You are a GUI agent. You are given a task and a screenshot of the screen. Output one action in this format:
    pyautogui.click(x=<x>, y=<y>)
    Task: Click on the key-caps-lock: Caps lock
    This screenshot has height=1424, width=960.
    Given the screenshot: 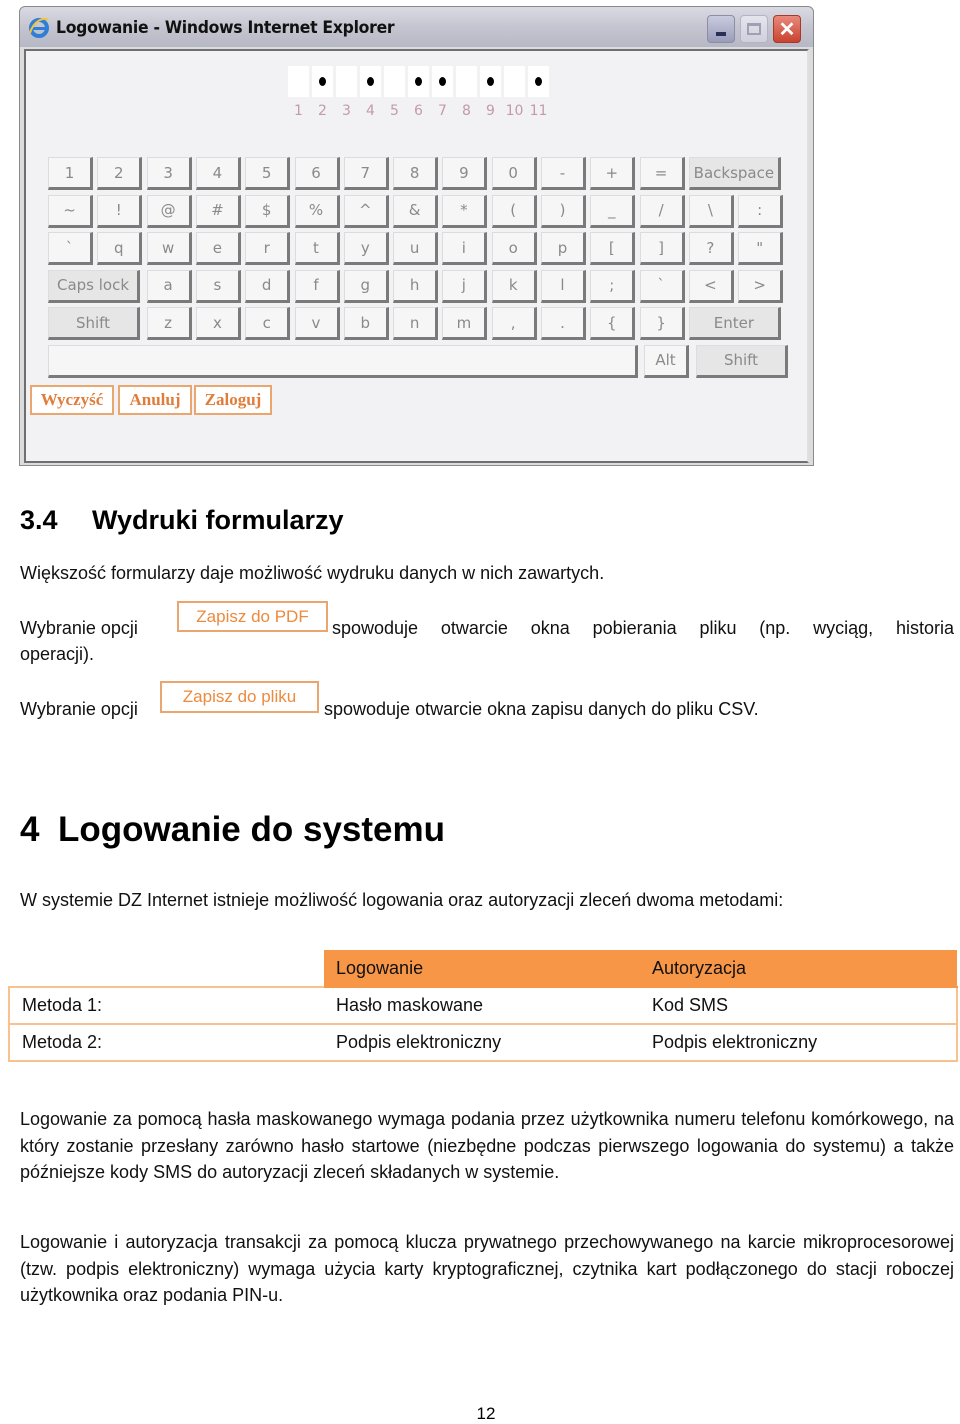 What is the action you would take?
    pyautogui.click(x=94, y=286)
    